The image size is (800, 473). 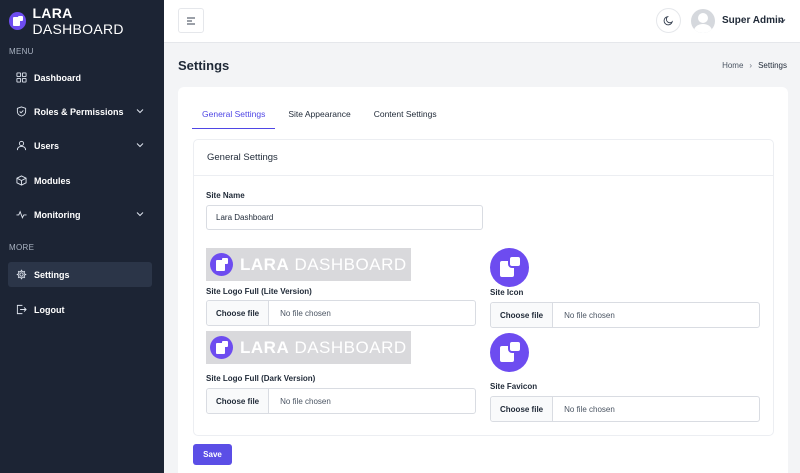 I want to click on sidebar-item-users: Users, so click(x=80, y=145).